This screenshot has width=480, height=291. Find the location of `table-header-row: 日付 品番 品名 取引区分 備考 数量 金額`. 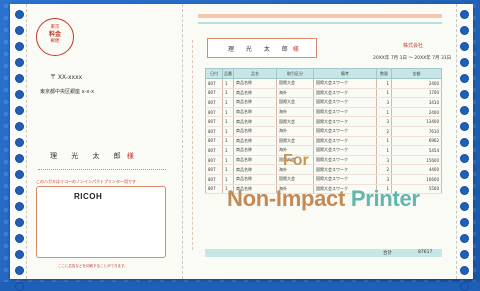

table-header-row: 日付 品番 品名 取引区分 備考 数量 金額 is located at coordinates (323, 73).